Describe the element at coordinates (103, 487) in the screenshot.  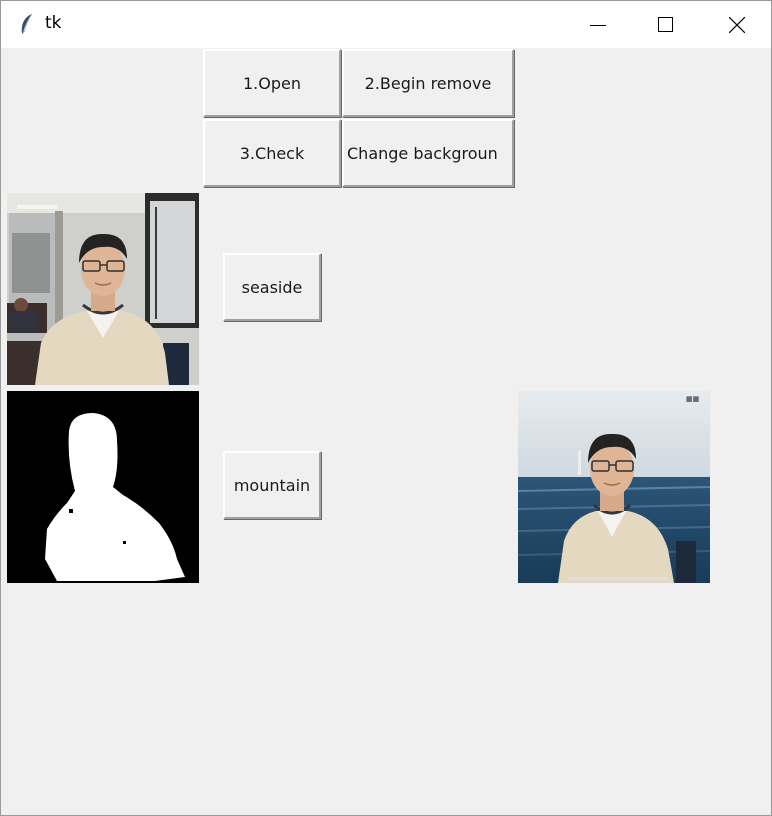
I see `segmentation-mask` at that location.